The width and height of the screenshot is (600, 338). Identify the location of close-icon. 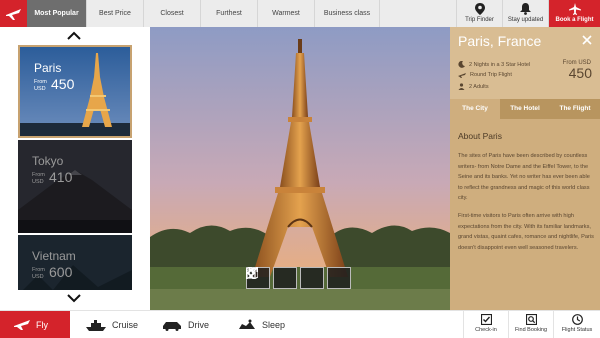
(587, 40).